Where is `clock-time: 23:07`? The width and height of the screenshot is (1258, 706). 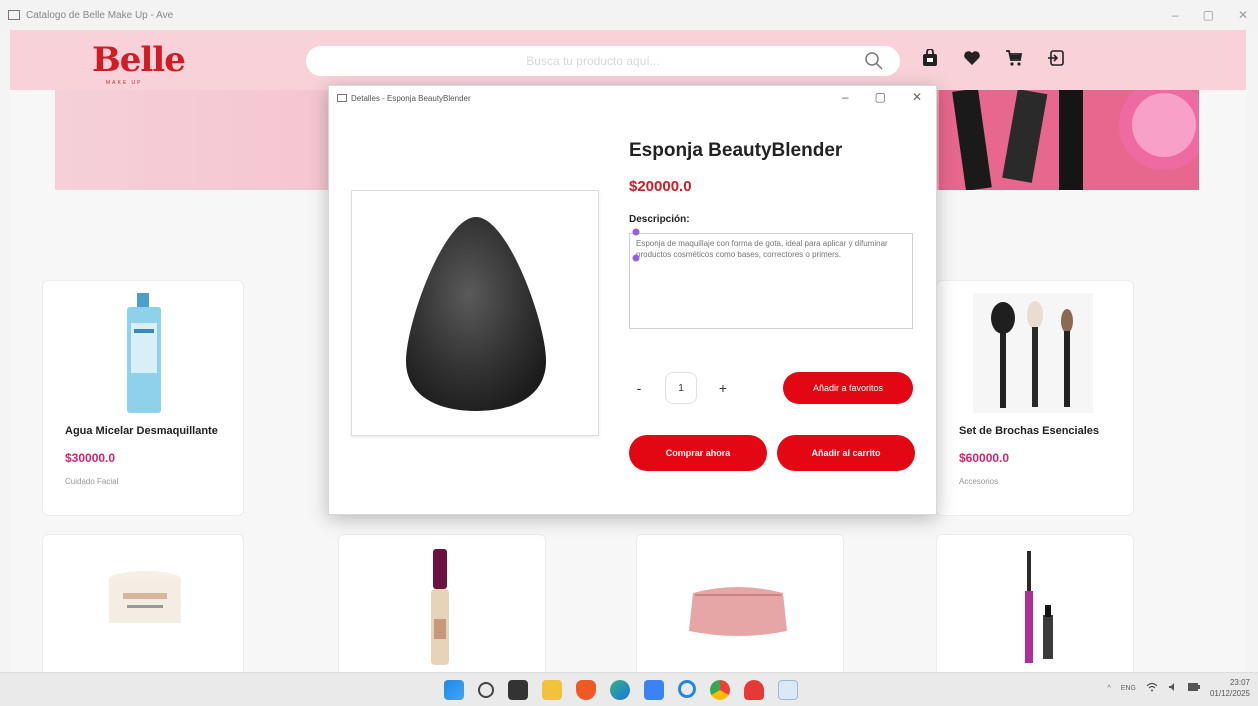 clock-time: 23:07 is located at coordinates (1239, 682).